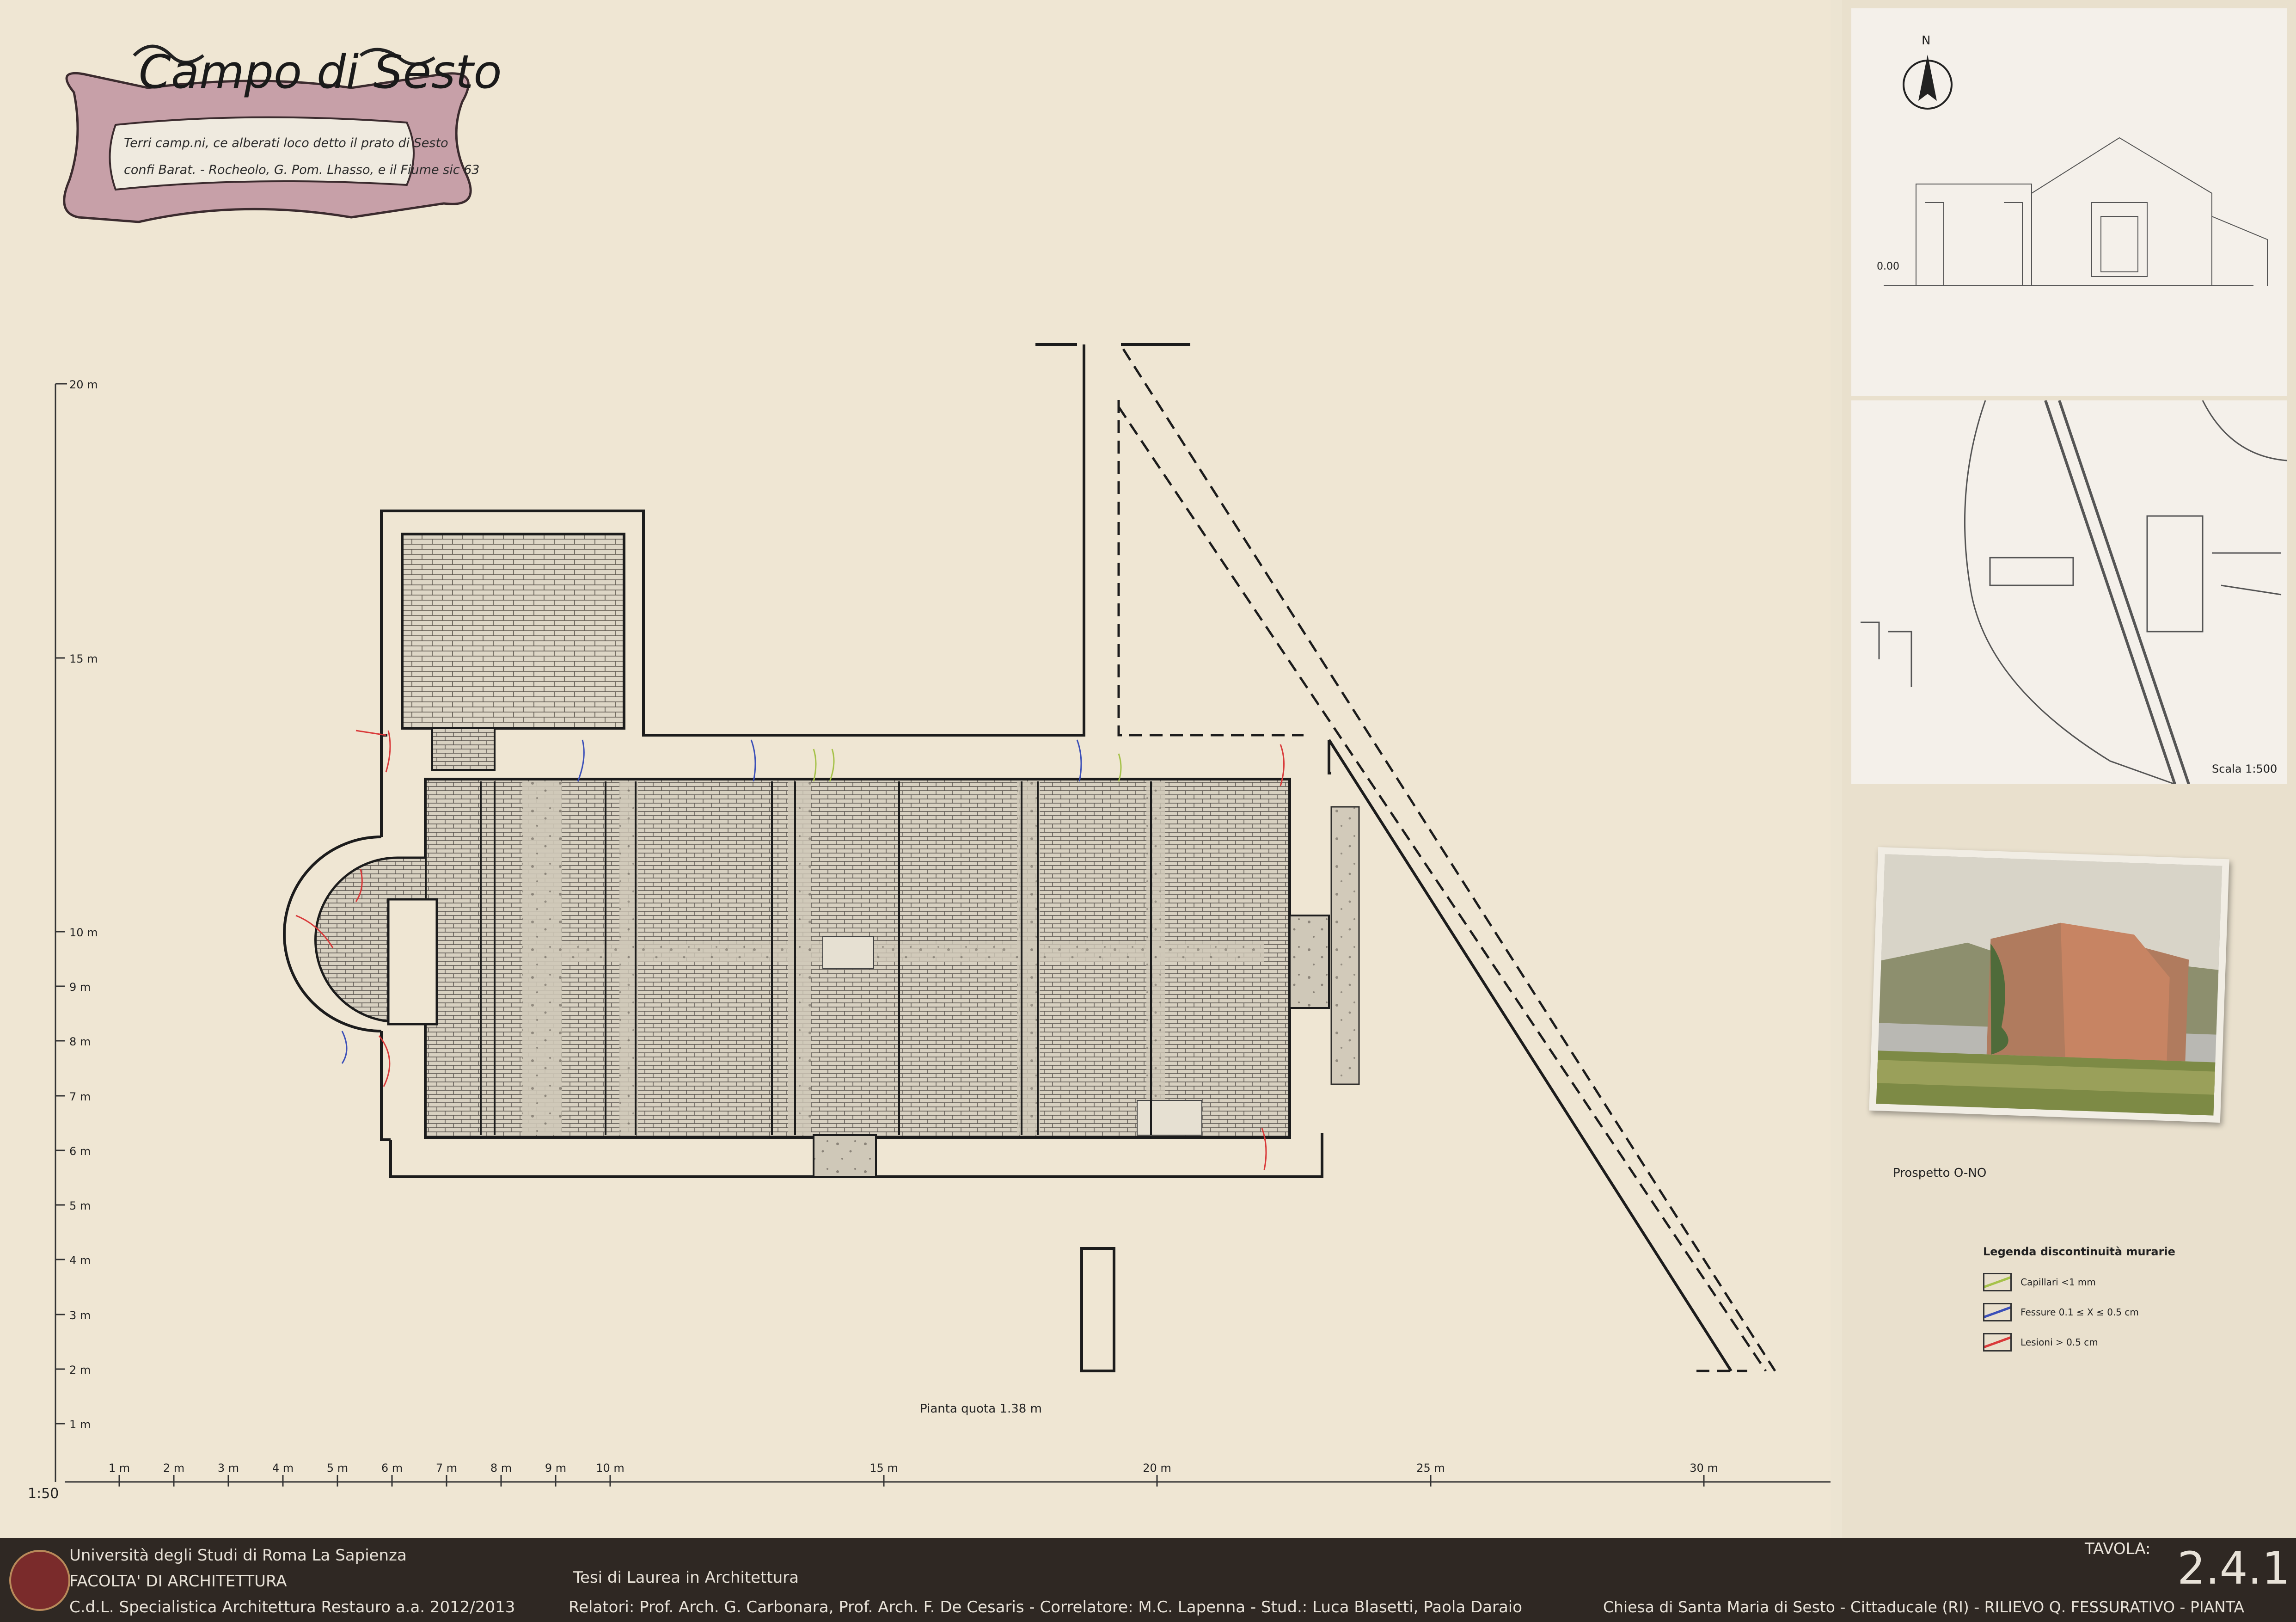 The height and width of the screenshot is (1622, 2296). I want to click on h-tick-25: 25 m, so click(1430, 1468).